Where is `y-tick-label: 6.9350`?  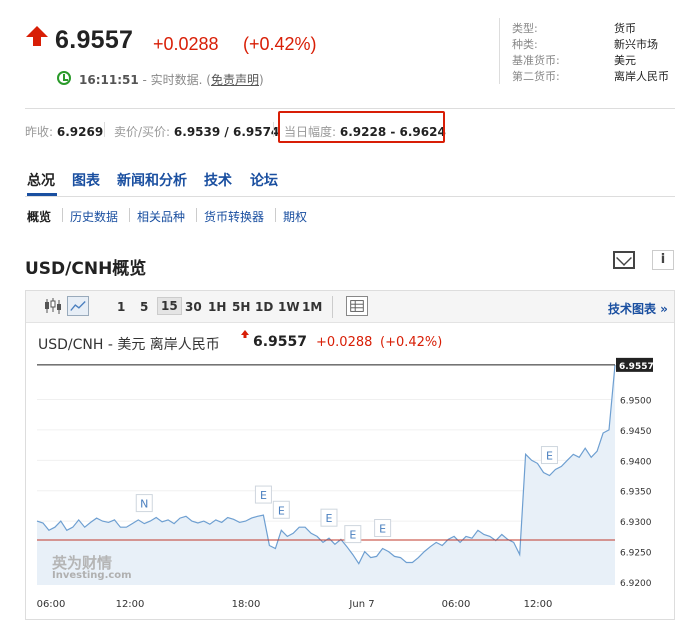
y-tick-label: 6.9350 is located at coordinates (636, 493).